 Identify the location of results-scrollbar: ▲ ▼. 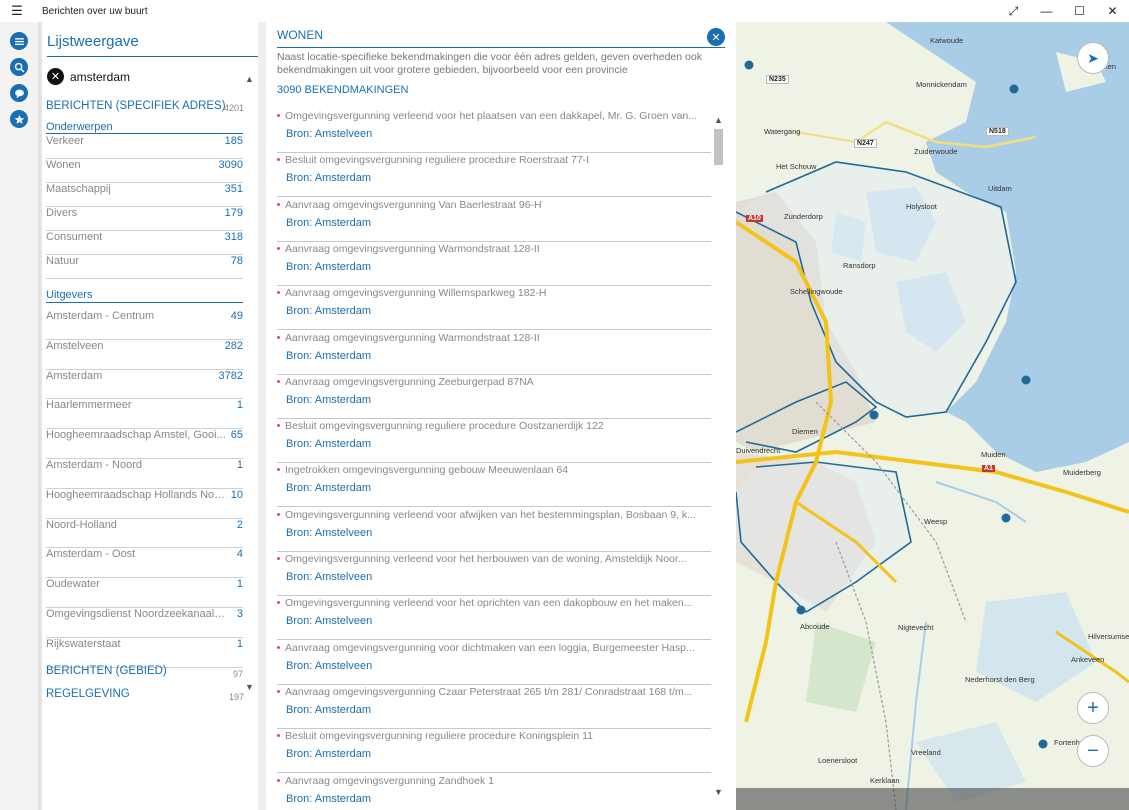
(718, 458).